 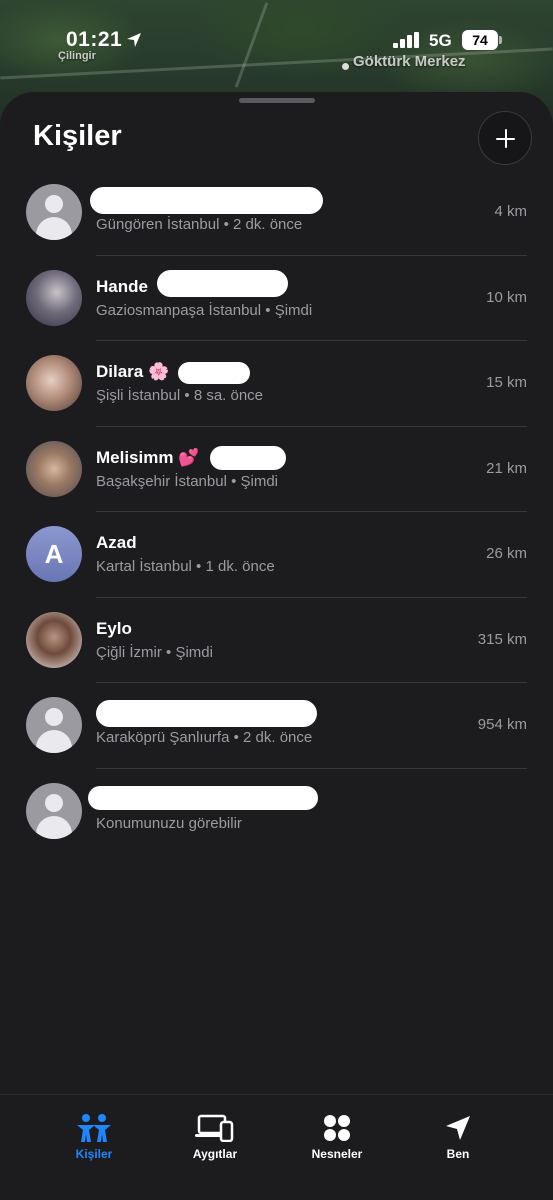 I want to click on person-location: Kartal İstanbul • 1 dk. önce, so click(x=185, y=566).